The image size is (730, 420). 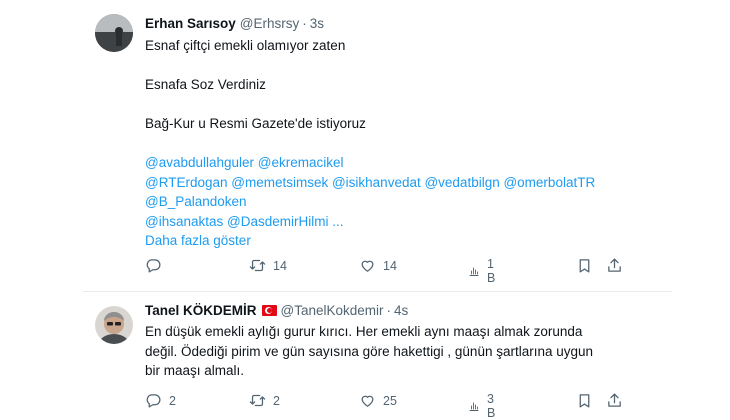 I want to click on reply-count: 2, so click(x=172, y=400).